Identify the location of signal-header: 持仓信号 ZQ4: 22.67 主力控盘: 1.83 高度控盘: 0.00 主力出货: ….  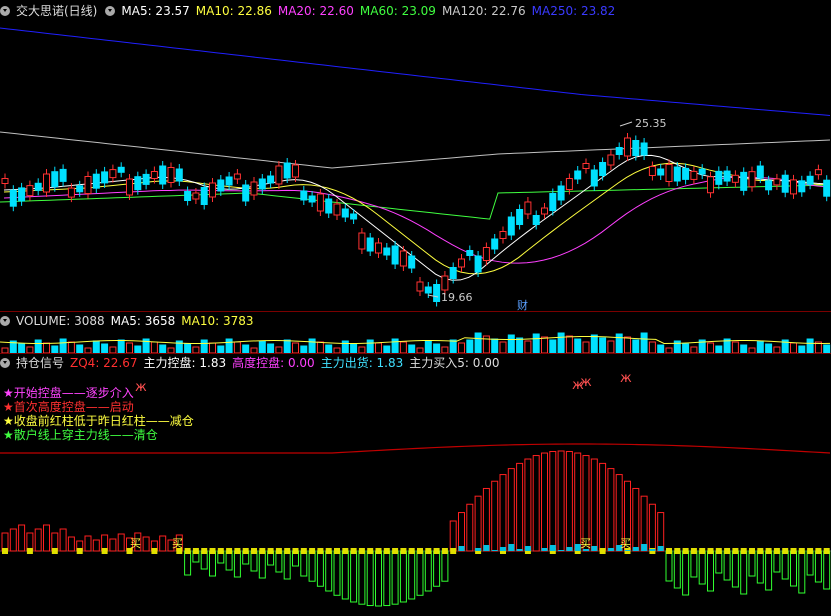
(252, 363).